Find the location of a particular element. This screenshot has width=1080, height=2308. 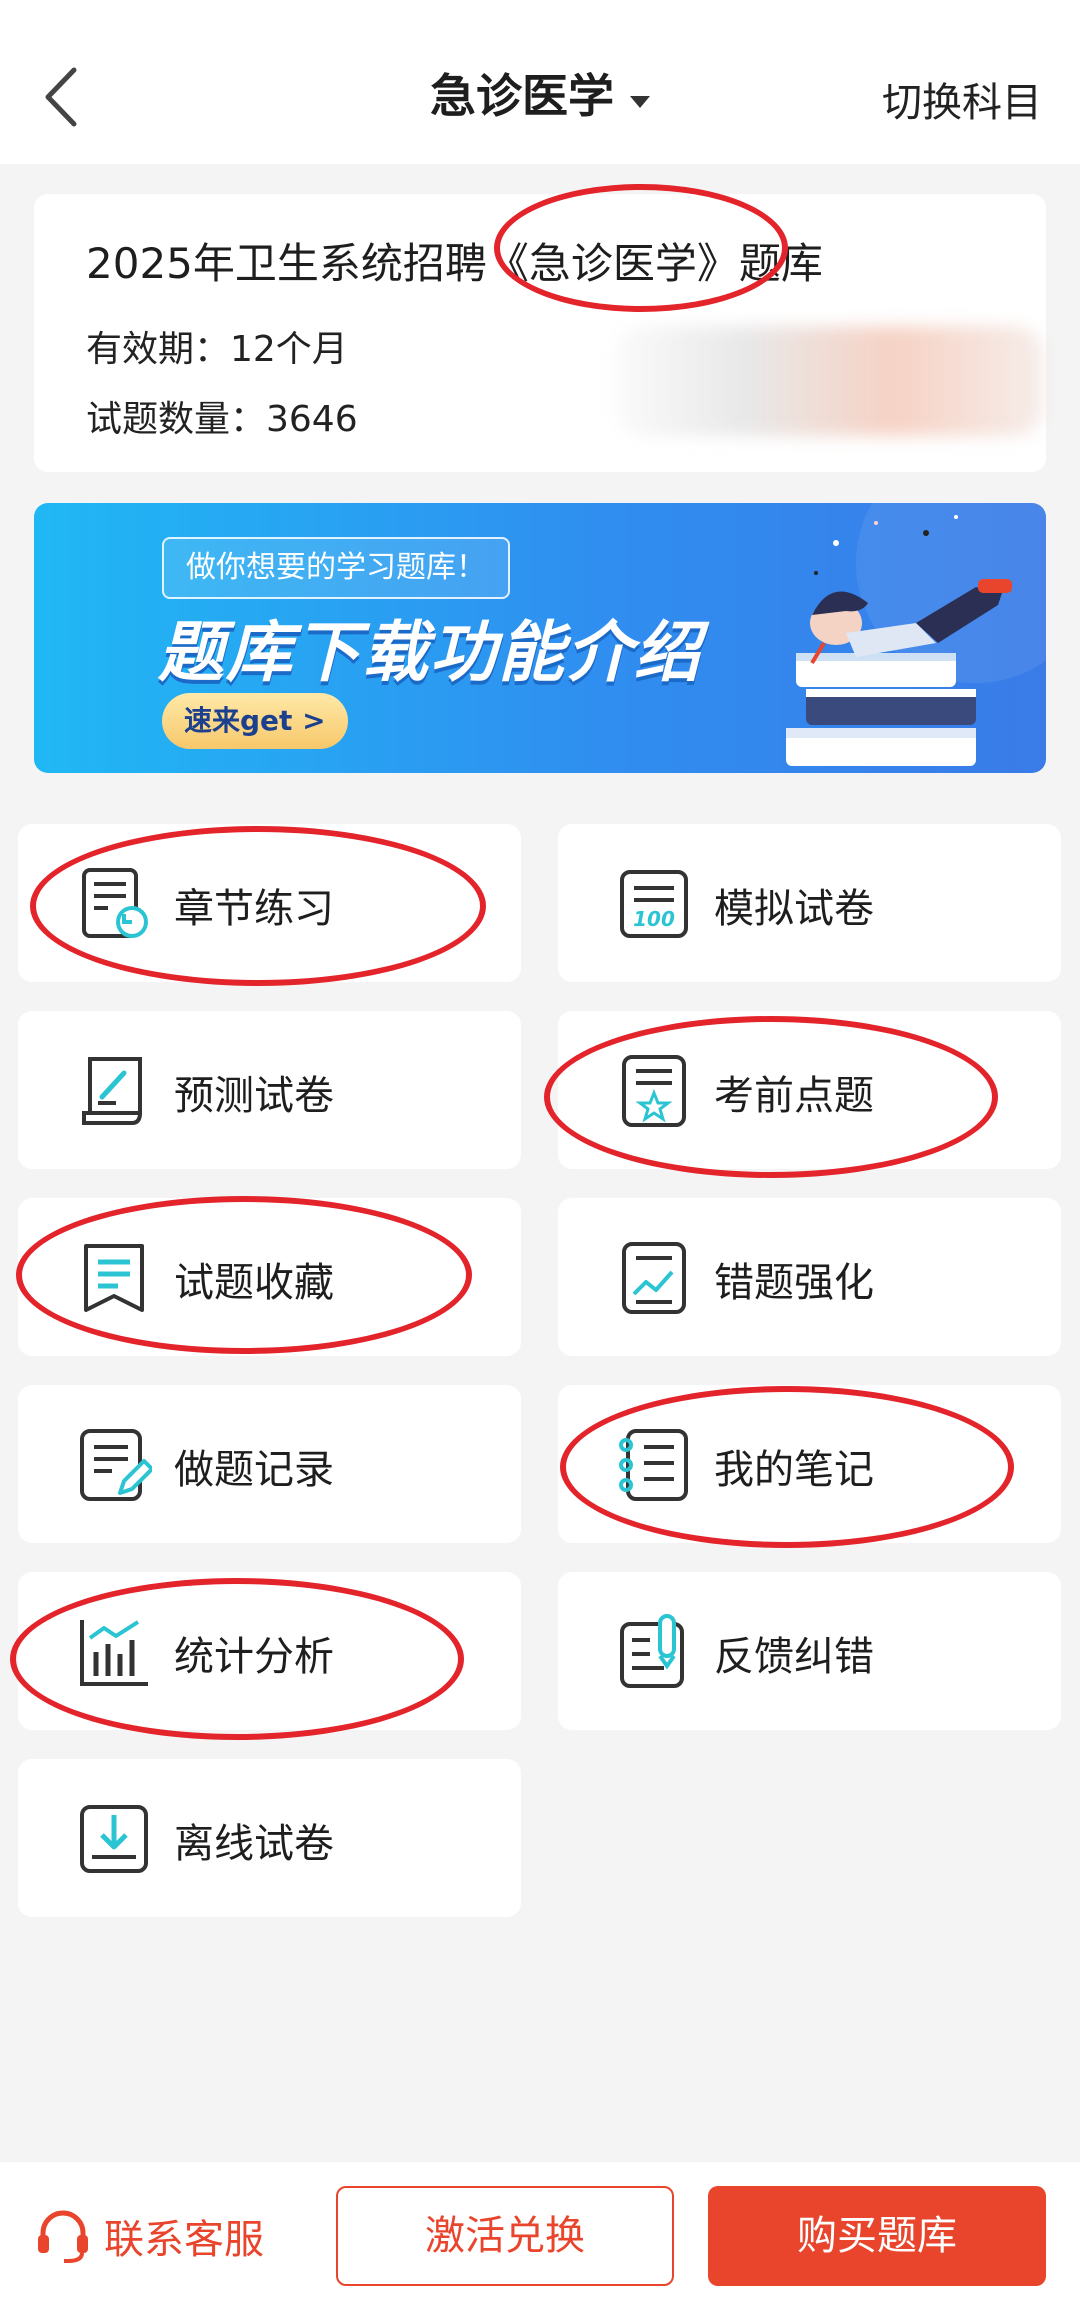

top-bar: 急诊医学 切换科目 is located at coordinates (540, 82).